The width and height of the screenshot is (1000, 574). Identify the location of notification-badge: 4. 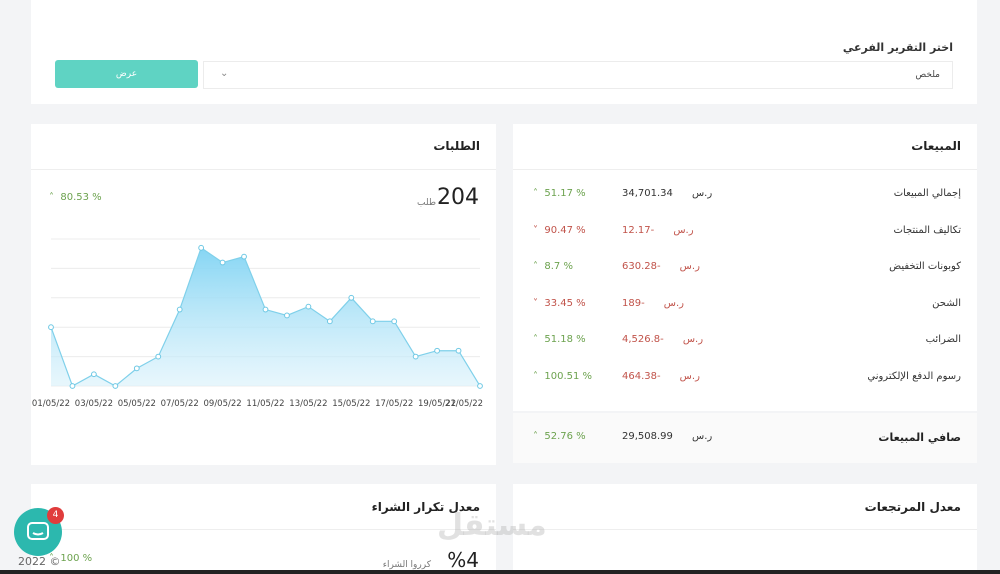
(55, 515).